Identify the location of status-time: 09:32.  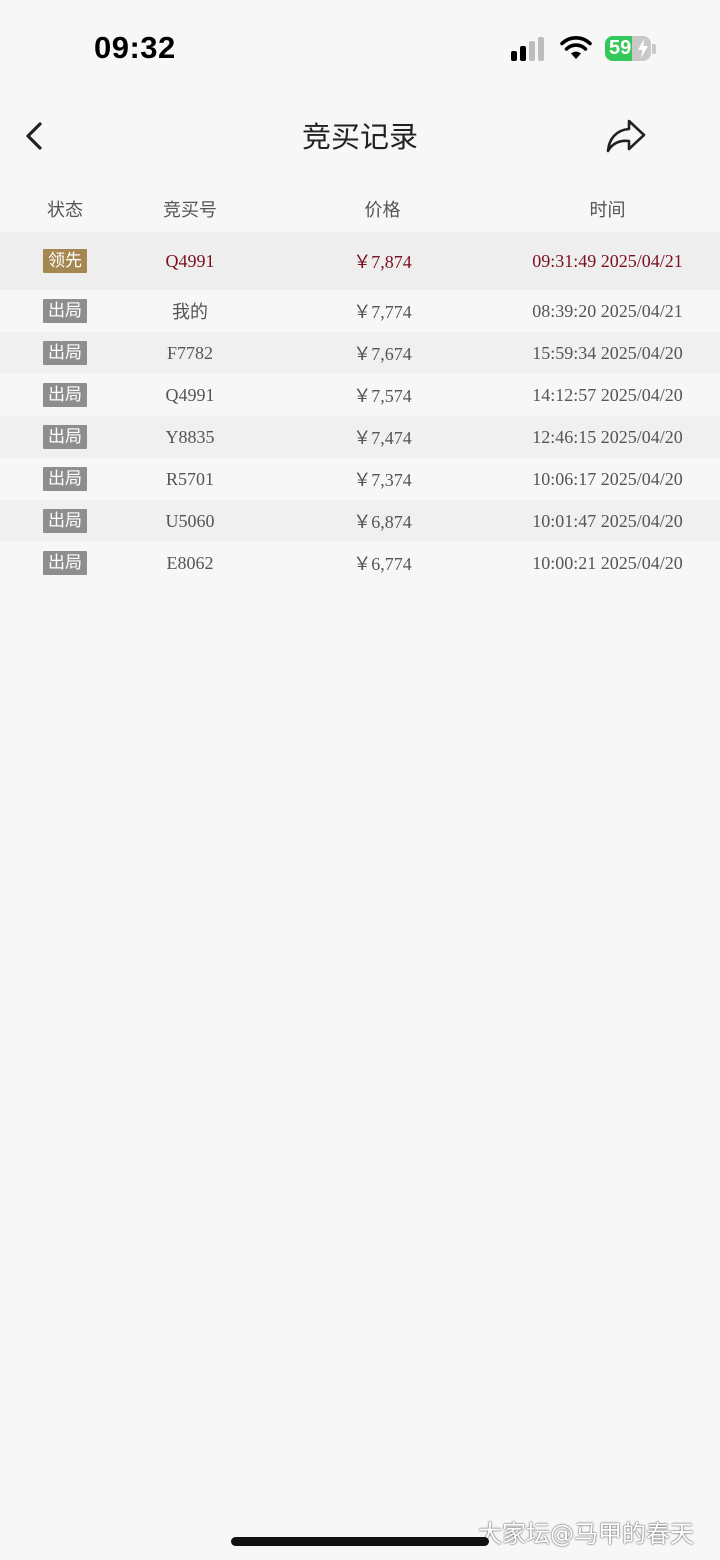
(135, 47).